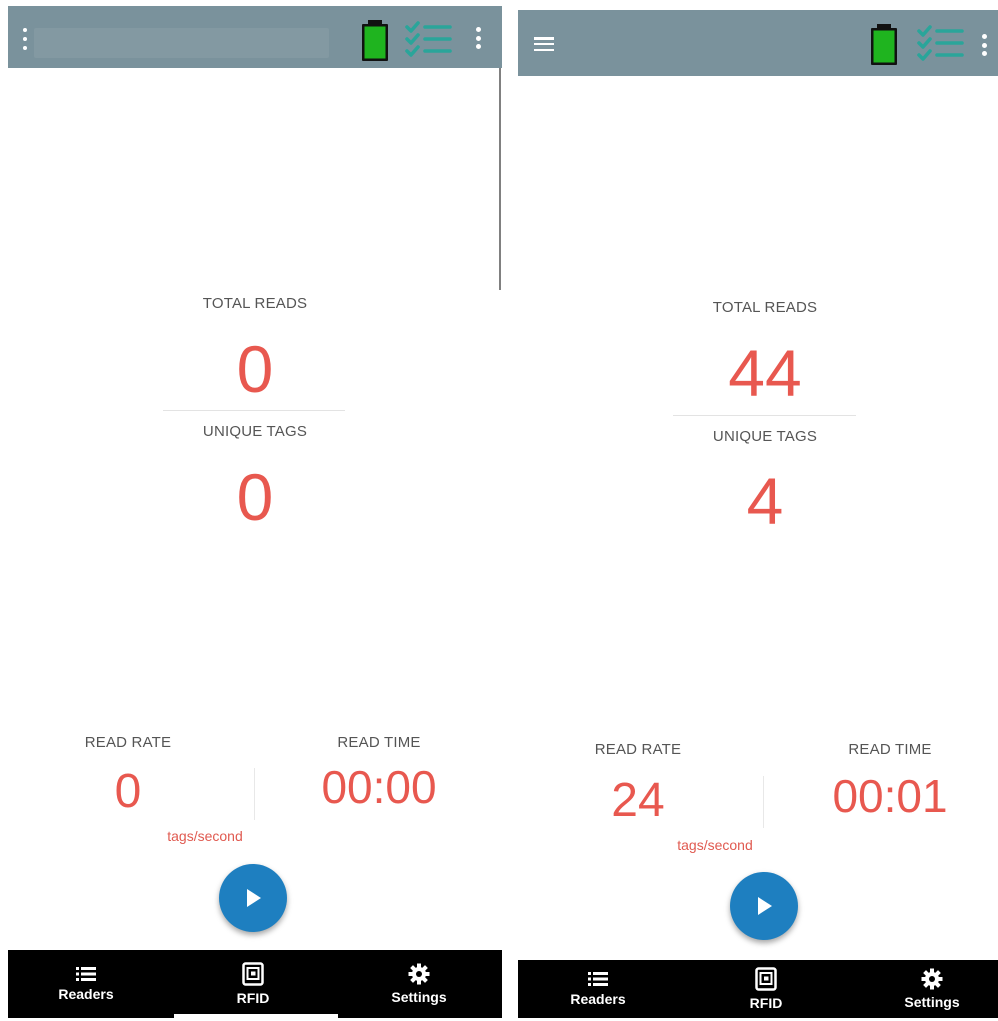 The image size is (998, 1021). Describe the element at coordinates (765, 501) in the screenshot. I see `unique-tags-value: 4` at that location.